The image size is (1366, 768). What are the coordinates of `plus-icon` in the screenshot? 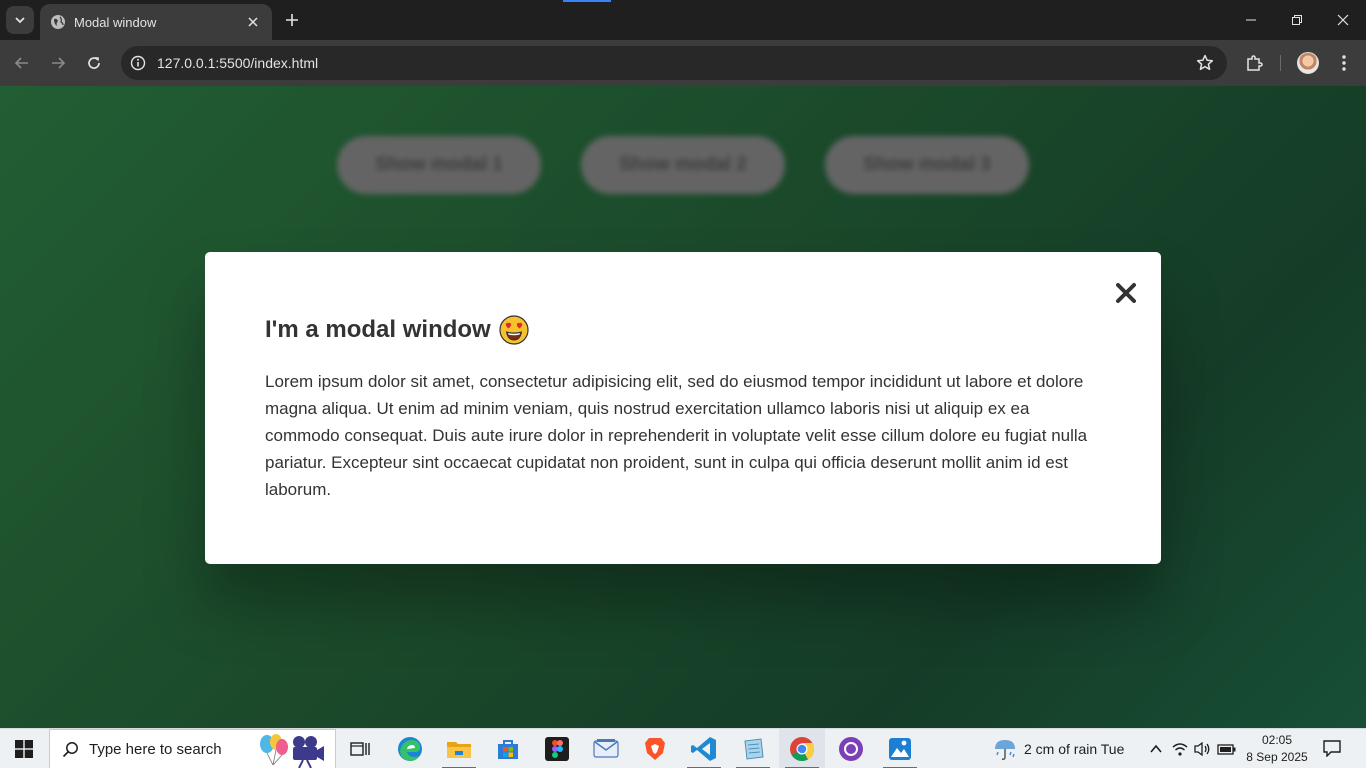 It's located at (292, 20).